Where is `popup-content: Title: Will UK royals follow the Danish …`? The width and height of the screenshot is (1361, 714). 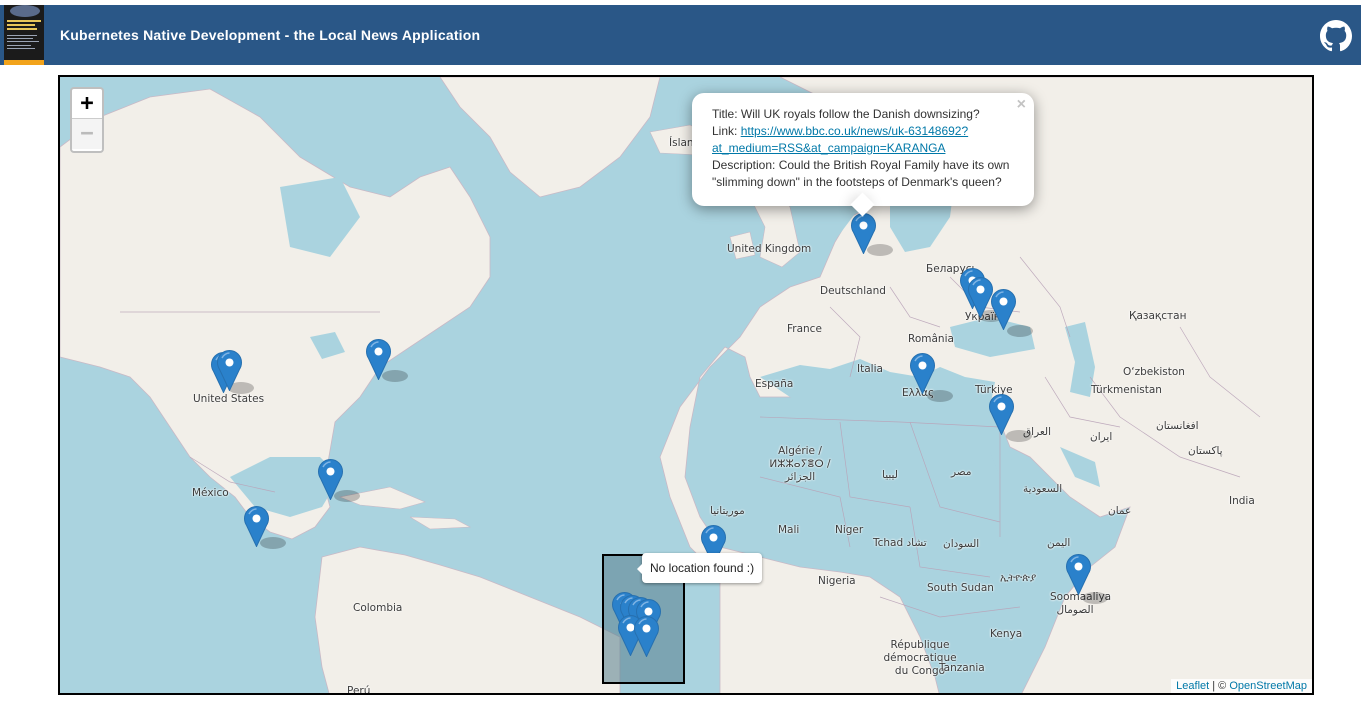 popup-content: Title: Will UK royals follow the Danish … is located at coordinates (863, 148).